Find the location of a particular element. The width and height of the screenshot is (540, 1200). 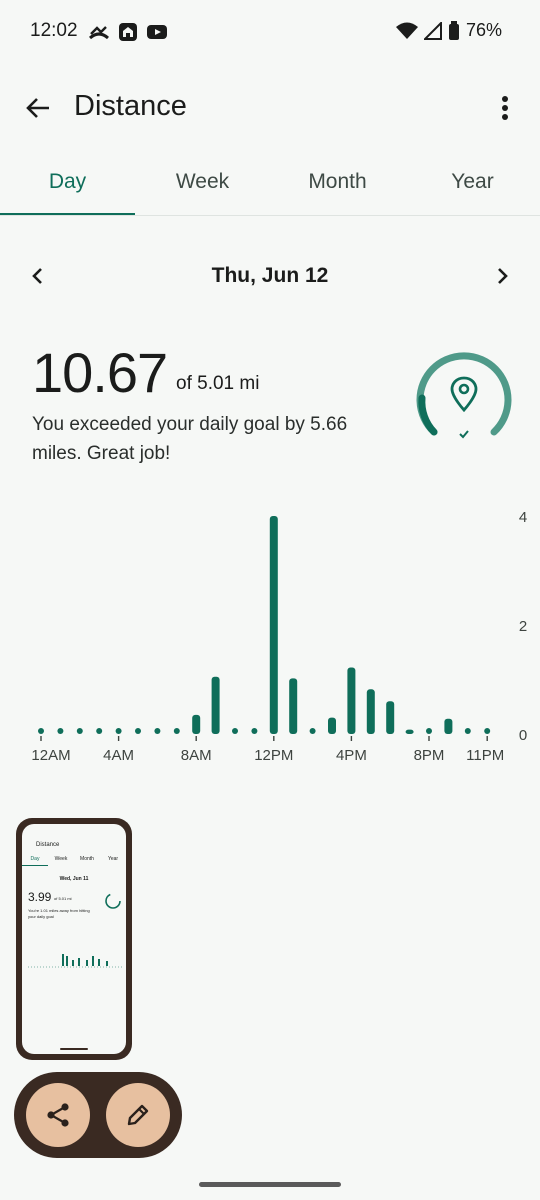

y-tick-label: 0 is located at coordinates (523, 735).